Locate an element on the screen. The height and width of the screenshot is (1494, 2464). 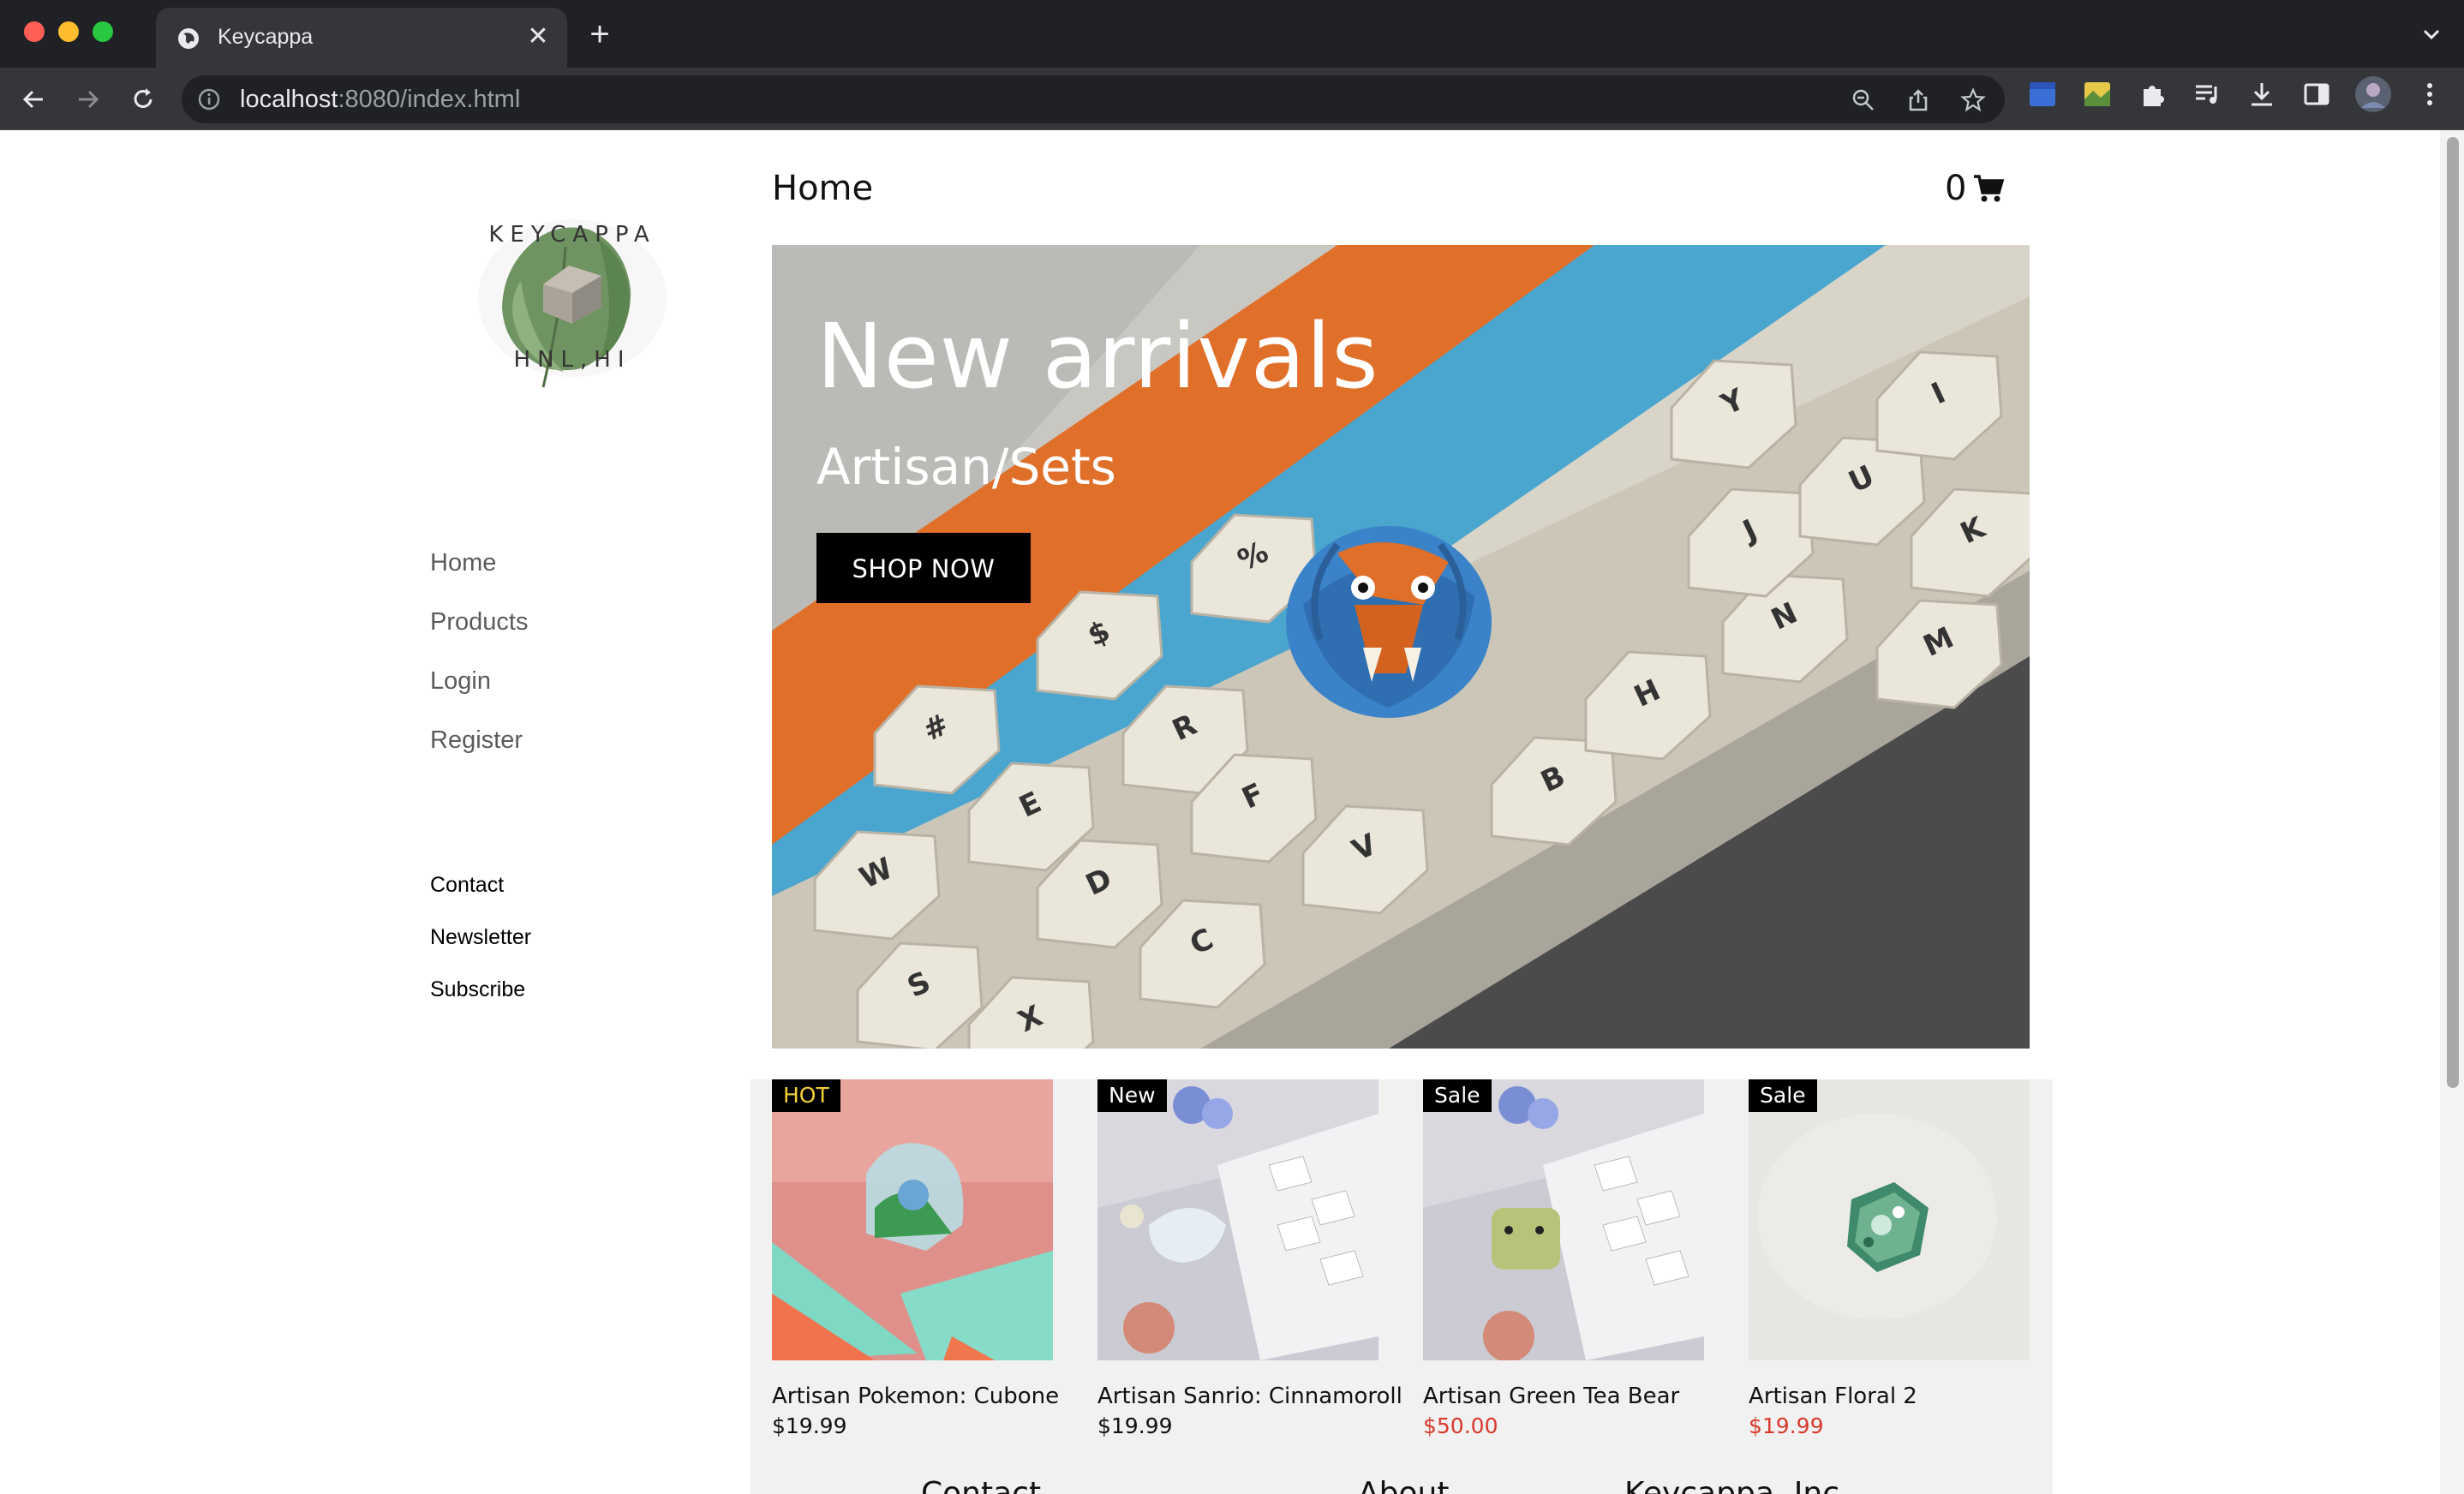
product-price: $50.00 is located at coordinates (1460, 1425).